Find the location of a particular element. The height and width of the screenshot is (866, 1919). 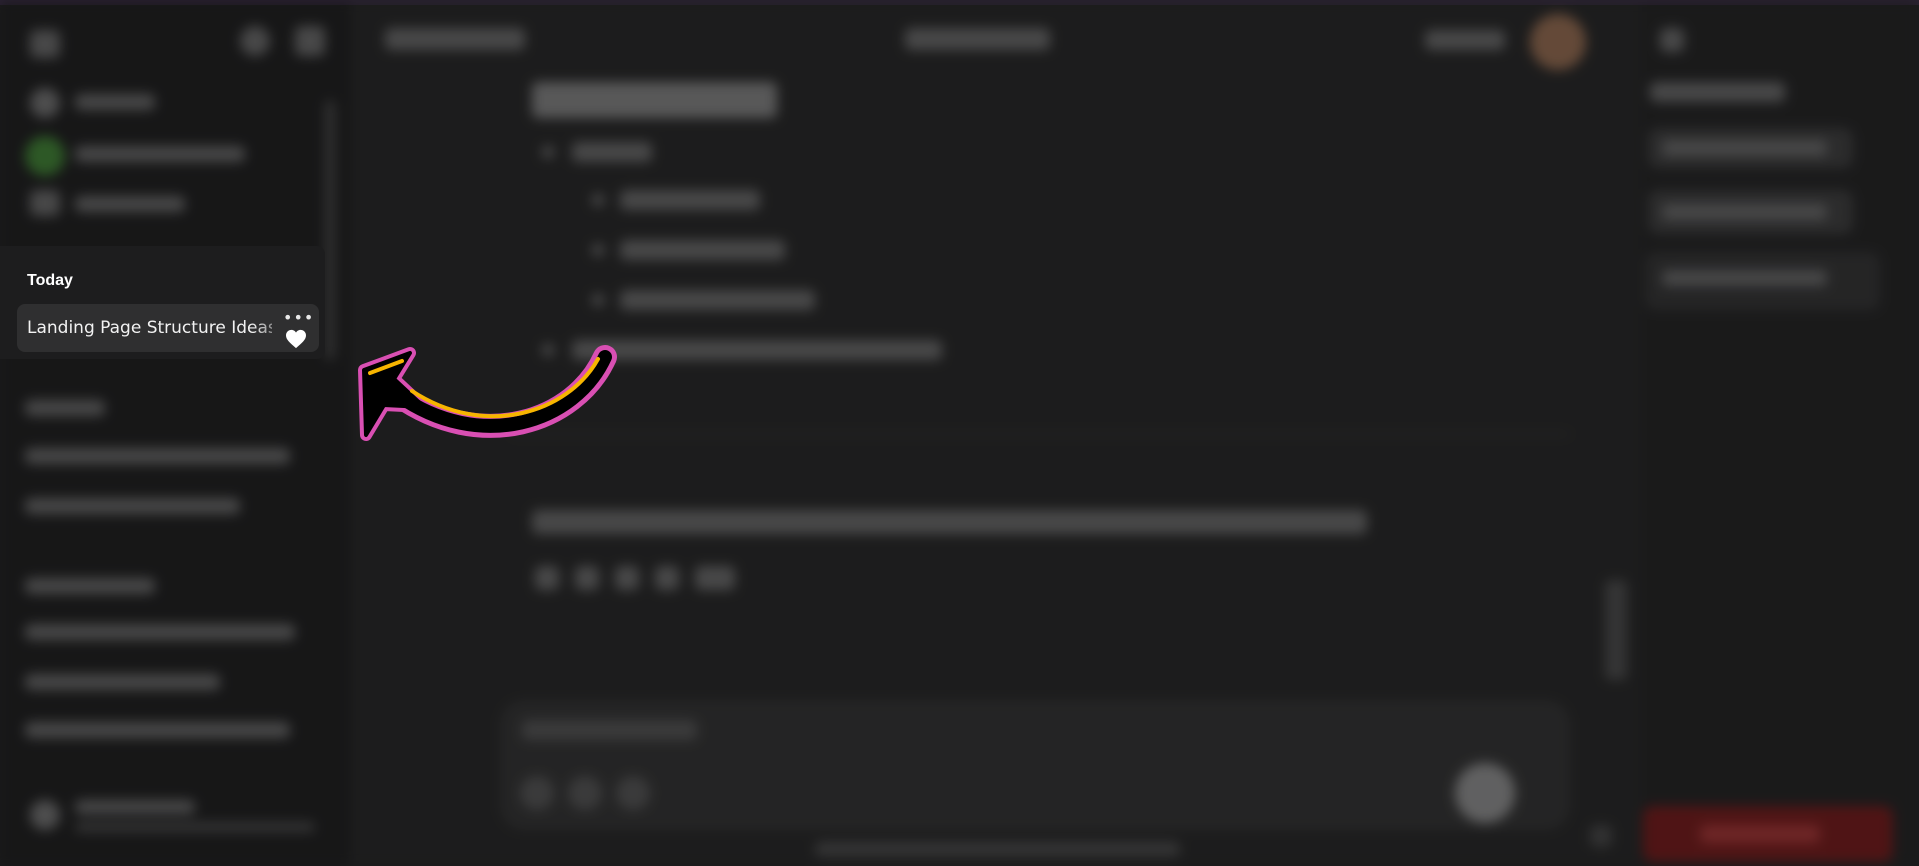

sidebar-toggle-icon is located at coordinates (45, 44).